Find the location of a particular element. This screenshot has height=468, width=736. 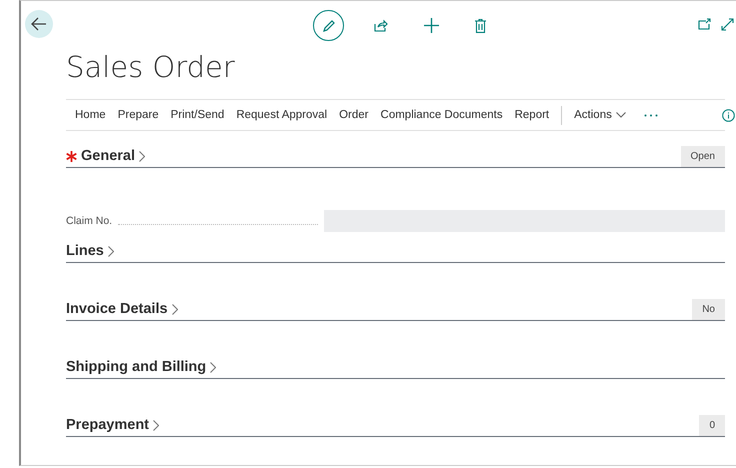

status-tag: No is located at coordinates (708, 309).